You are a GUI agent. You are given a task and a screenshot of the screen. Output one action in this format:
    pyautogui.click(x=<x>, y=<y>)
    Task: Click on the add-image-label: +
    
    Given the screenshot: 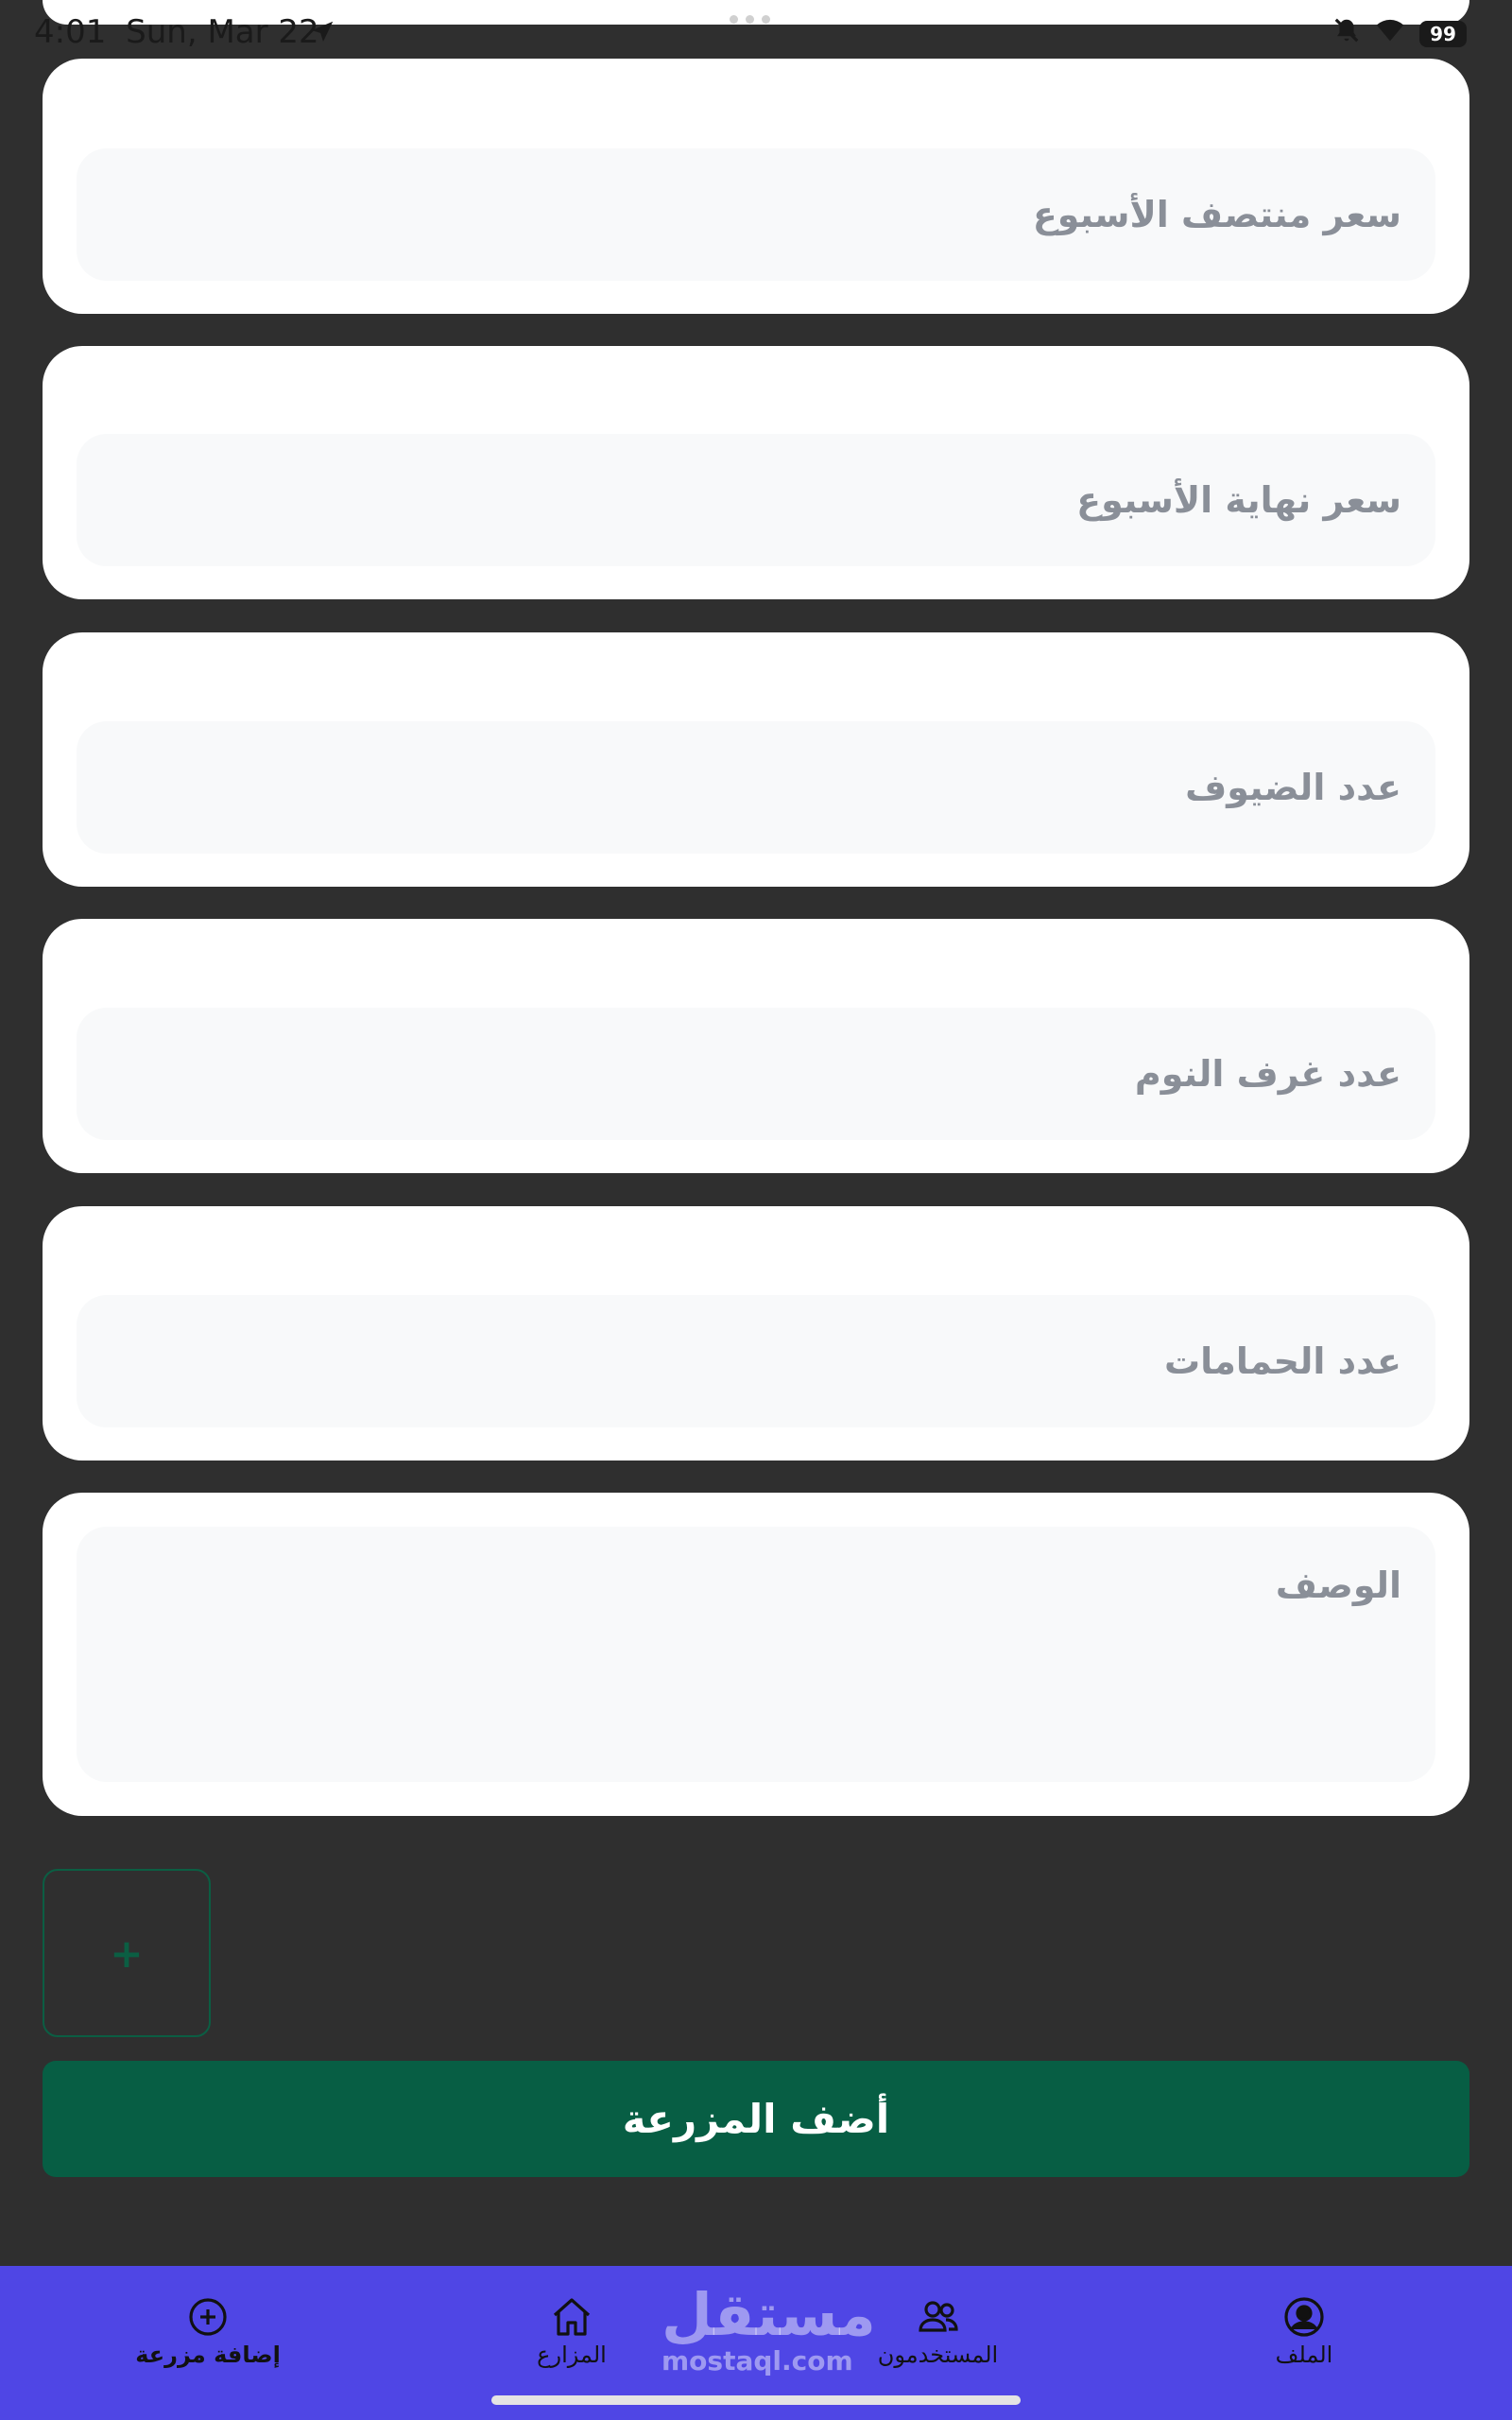 What is the action you would take?
    pyautogui.click(x=127, y=1953)
    